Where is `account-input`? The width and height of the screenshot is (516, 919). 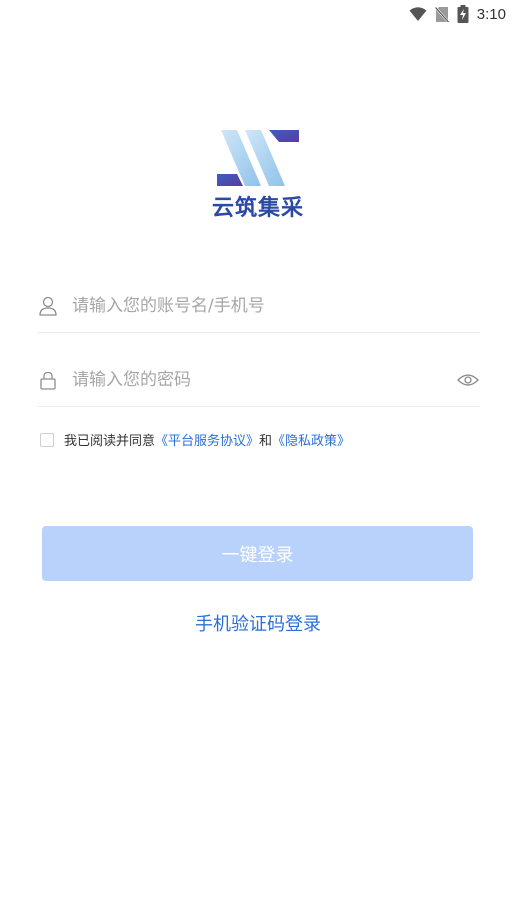
account-input is located at coordinates (276, 306).